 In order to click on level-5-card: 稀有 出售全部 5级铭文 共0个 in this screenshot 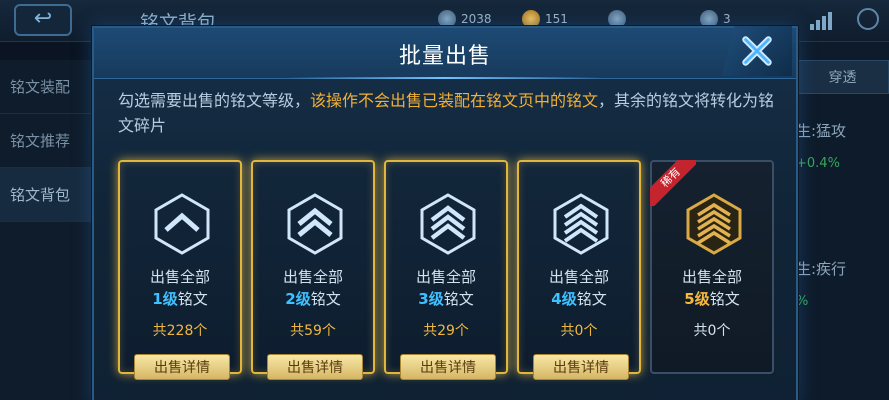, I will do `click(712, 267)`.